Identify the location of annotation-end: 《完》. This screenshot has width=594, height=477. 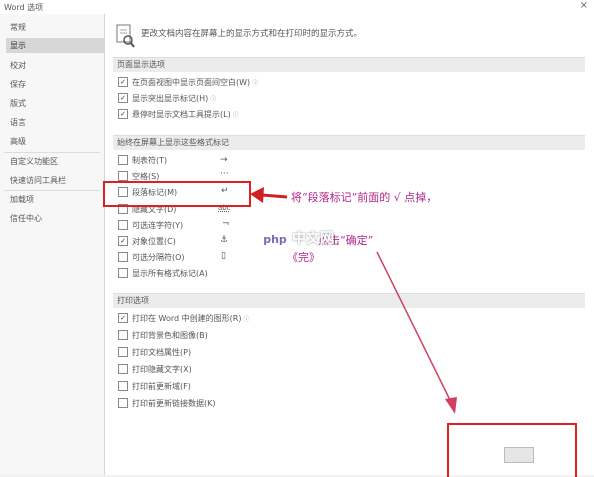
(303, 257).